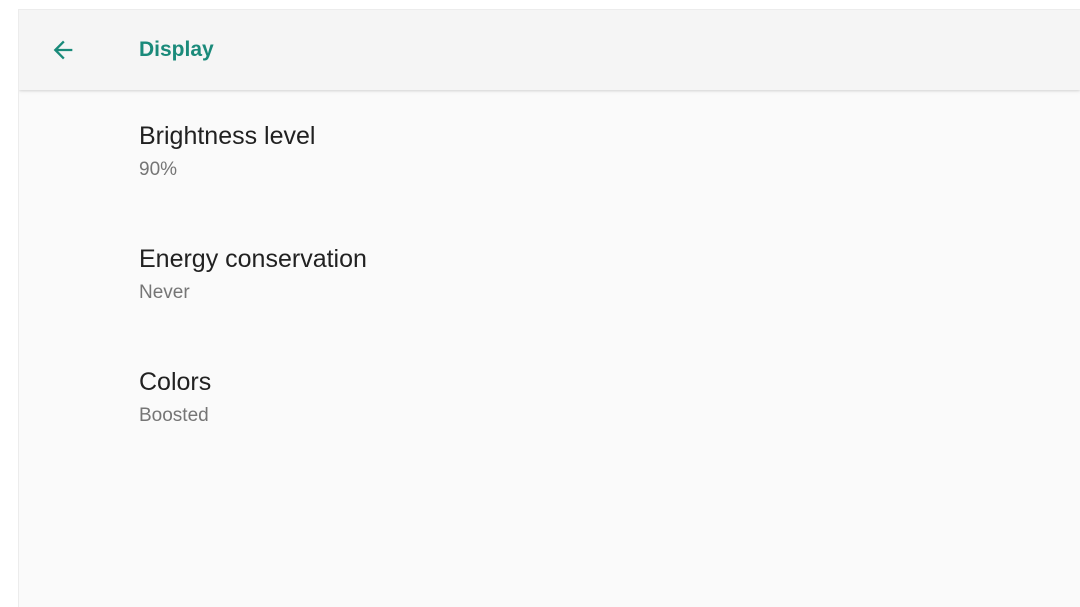 The image size is (1080, 607). I want to click on setting-summary: Never, so click(164, 292).